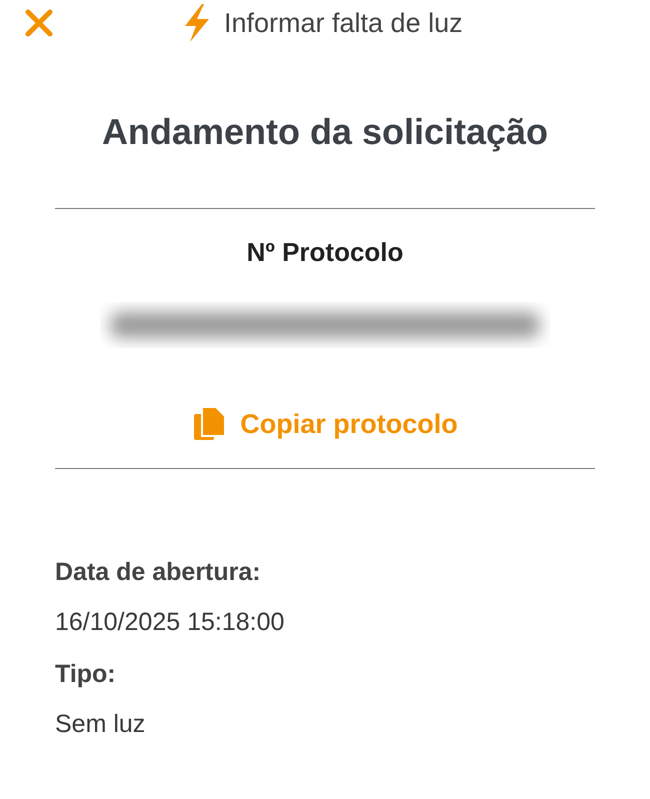 Image resolution: width=650 pixels, height=799 pixels. What do you see at coordinates (85, 674) in the screenshot?
I see `field-label: Tipo:` at bounding box center [85, 674].